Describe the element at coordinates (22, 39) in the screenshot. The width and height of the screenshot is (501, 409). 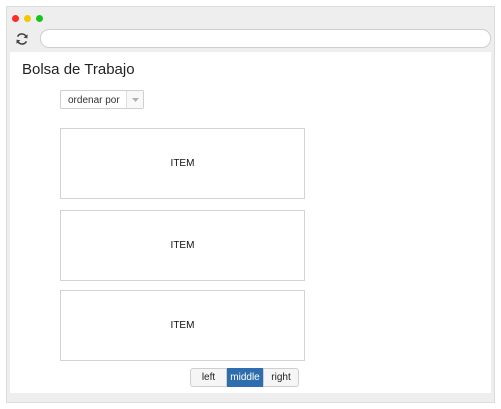
I see `reload-icon` at that location.